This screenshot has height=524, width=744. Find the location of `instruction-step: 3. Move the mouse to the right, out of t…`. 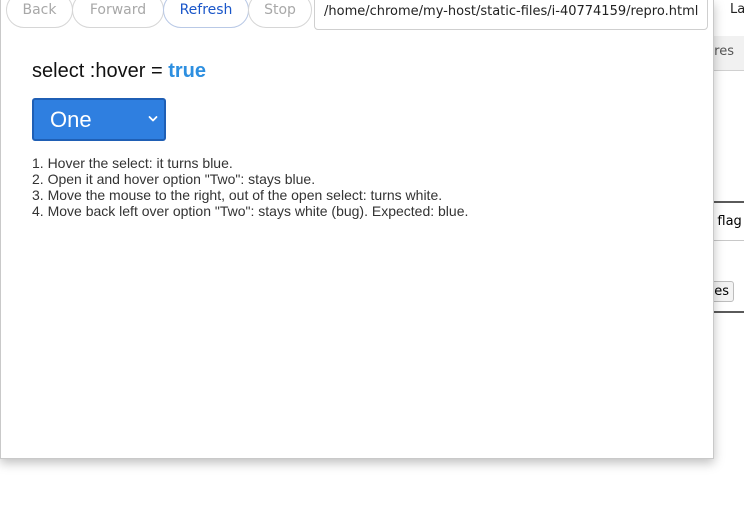

instruction-step: 3. Move the mouse to the right, out of t… is located at coordinates (237, 195).